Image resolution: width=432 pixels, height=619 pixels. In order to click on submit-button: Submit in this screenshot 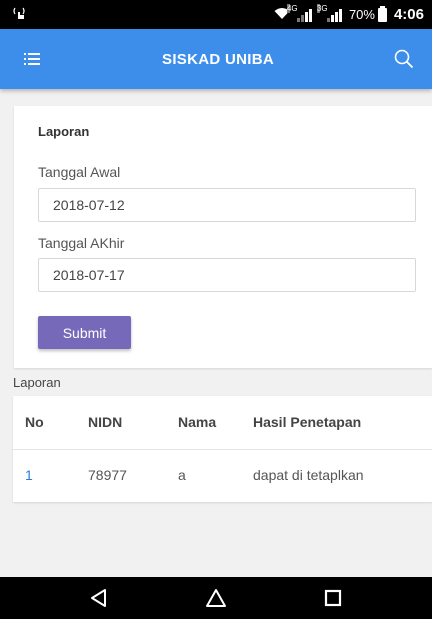, I will do `click(84, 332)`.